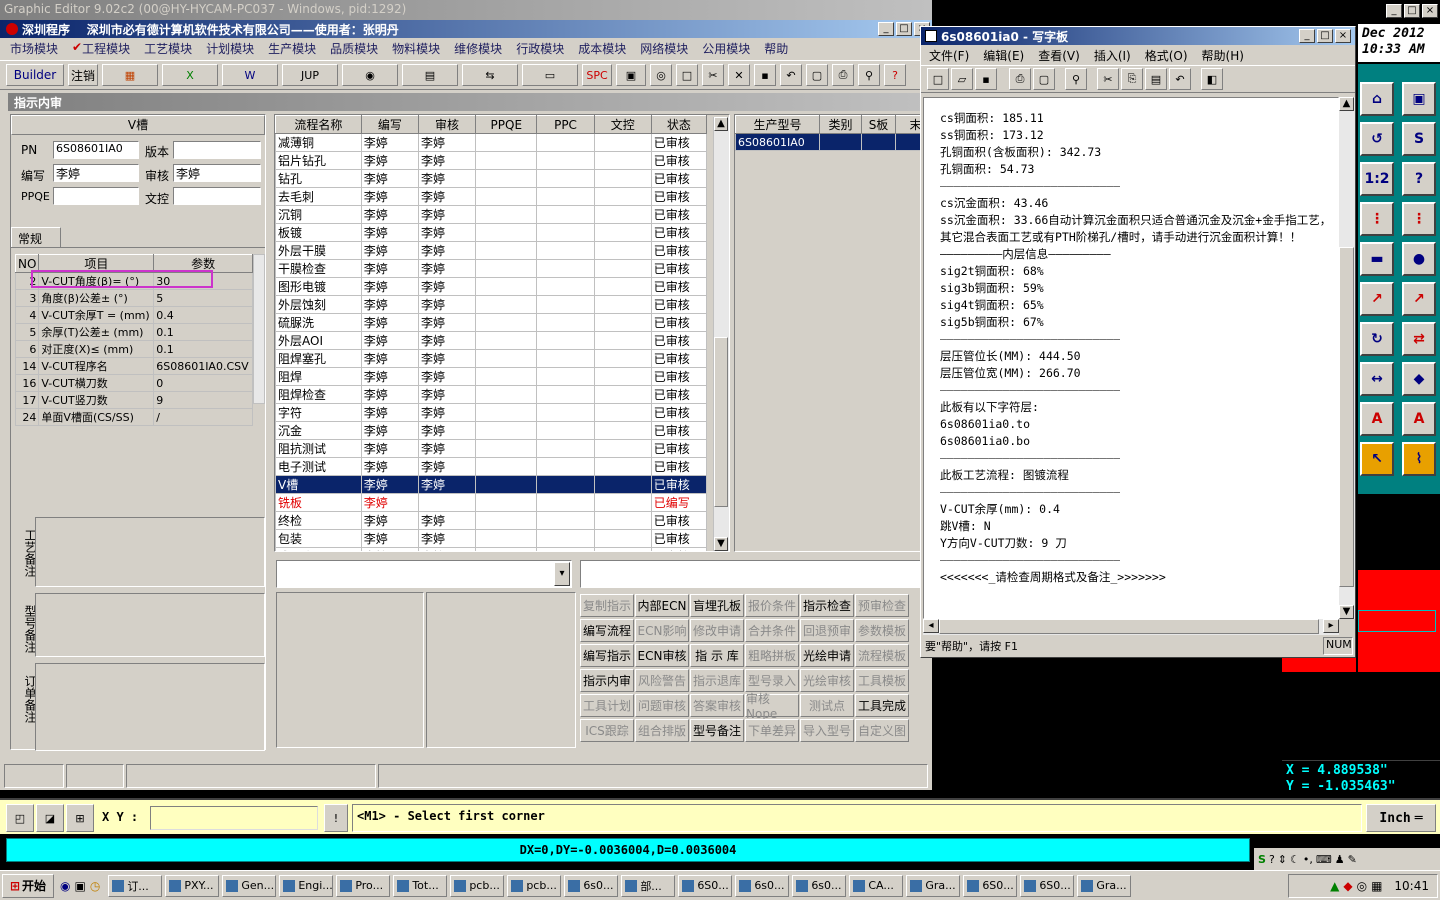 The width and height of the screenshot is (1440, 900). What do you see at coordinates (882, 605) in the screenshot?
I see `action-button: 预审检查` at bounding box center [882, 605].